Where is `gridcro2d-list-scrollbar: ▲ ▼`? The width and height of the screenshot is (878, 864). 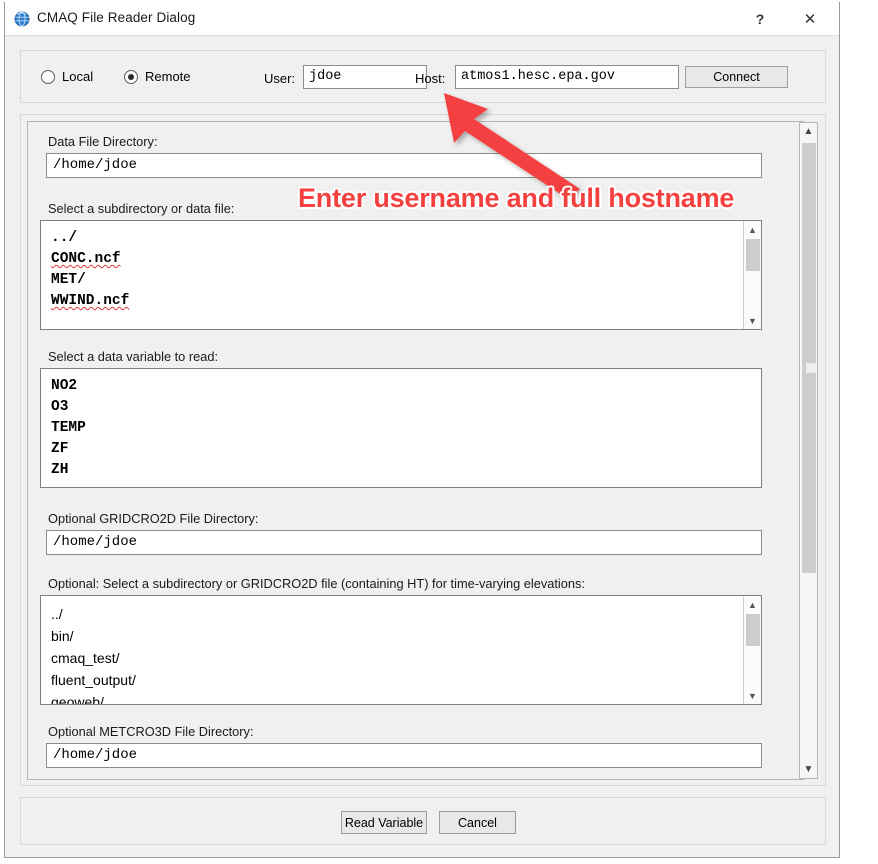 gridcro2d-list-scrollbar: ▲ ▼ is located at coordinates (752, 650).